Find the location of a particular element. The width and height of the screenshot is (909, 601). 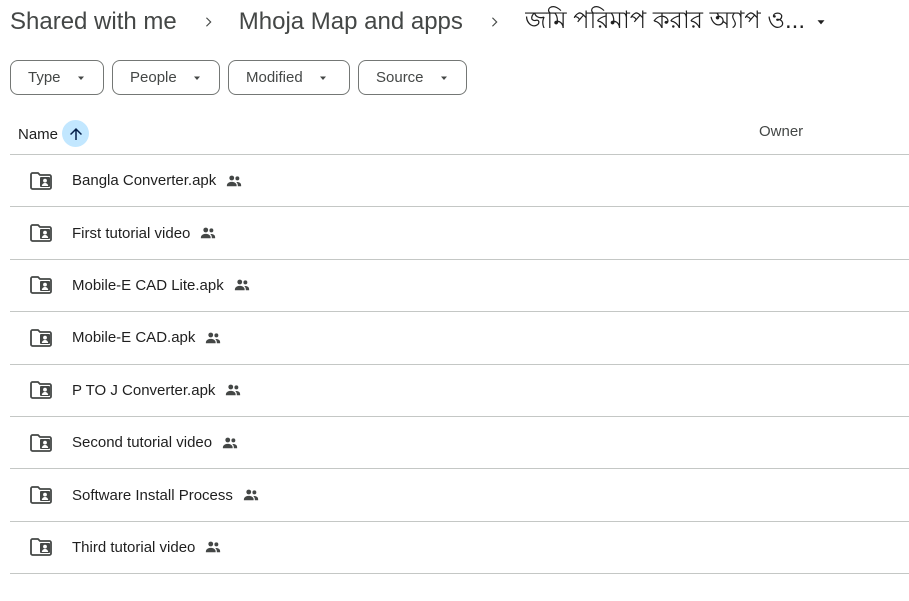

breadcrumb-shared-with-me: Shared with me is located at coordinates (93, 22).